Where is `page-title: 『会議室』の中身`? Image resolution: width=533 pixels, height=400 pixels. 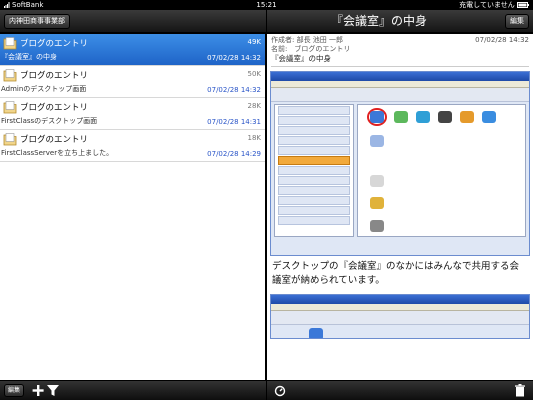
page-title: 『会議室』の中身 is located at coordinates (379, 21).